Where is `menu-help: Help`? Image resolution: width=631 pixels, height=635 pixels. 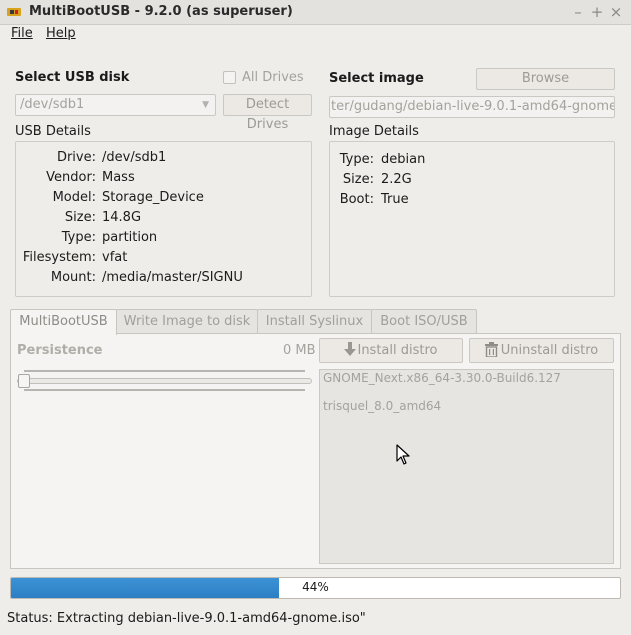
menu-help: Help is located at coordinates (61, 35).